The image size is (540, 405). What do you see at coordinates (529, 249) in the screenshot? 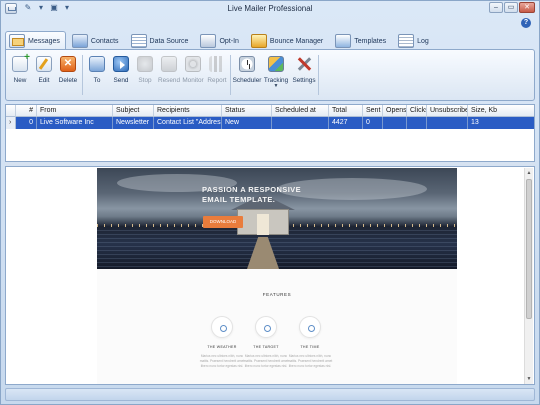
I see `scrollbar-thumb` at bounding box center [529, 249].